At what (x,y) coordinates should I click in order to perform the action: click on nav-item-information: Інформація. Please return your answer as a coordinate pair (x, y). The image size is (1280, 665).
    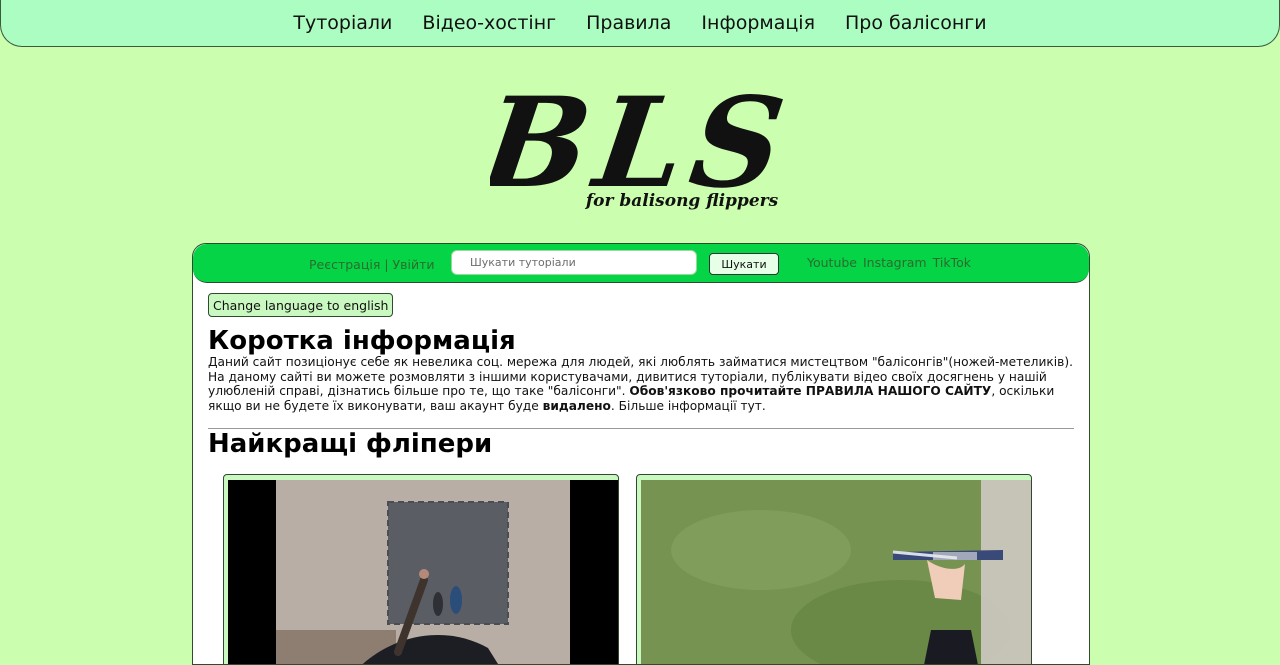
    Looking at the image, I should click on (758, 23).